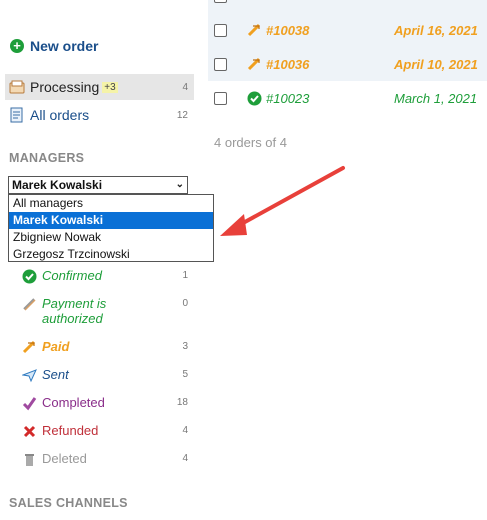  I want to click on status-payment-authorized: Payment is authorized 0, so click(107, 311).